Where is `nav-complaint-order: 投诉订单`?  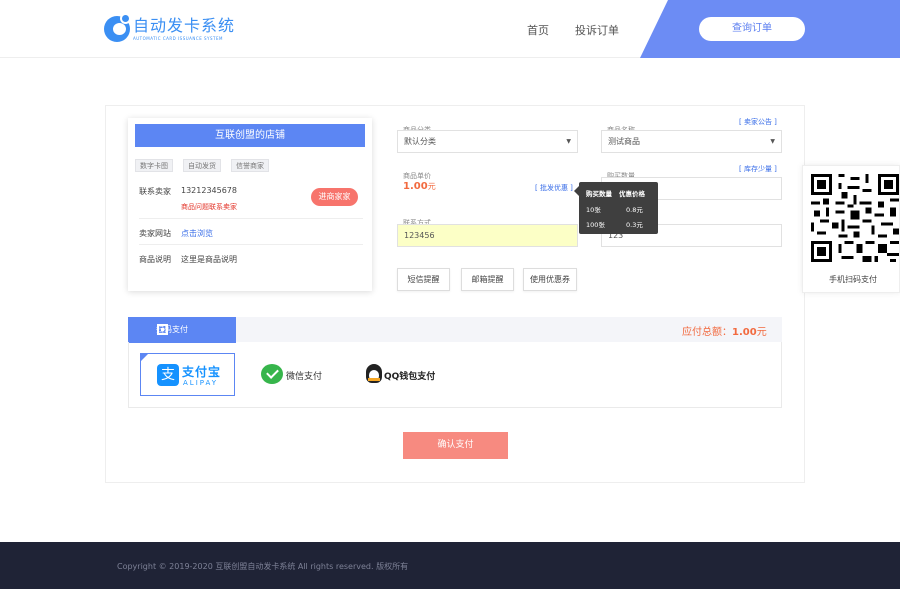 nav-complaint-order: 投诉订单 is located at coordinates (597, 30).